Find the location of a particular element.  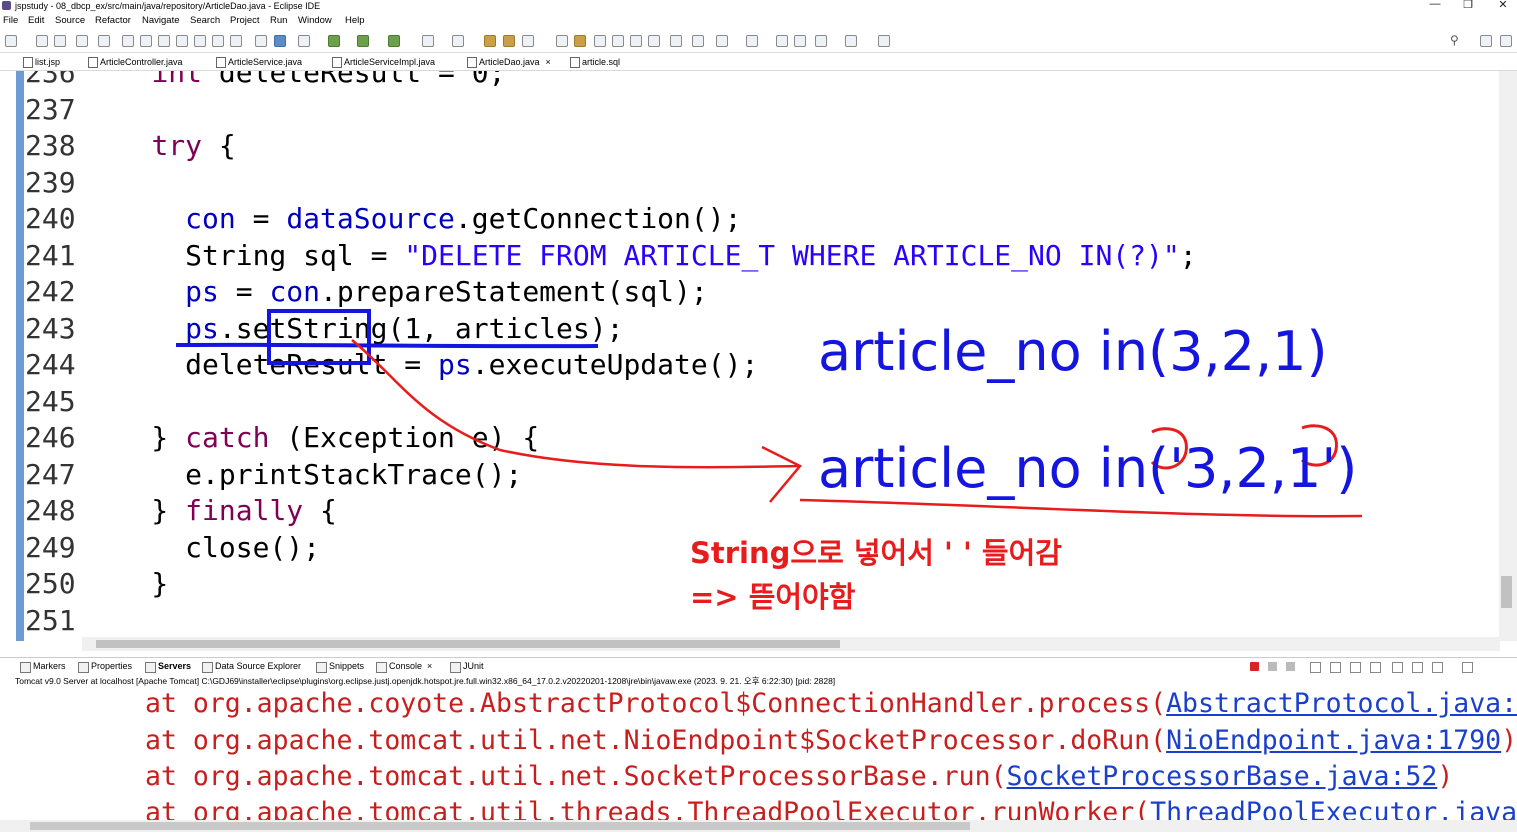

remove-all-icon is located at coordinates (1290, 666).